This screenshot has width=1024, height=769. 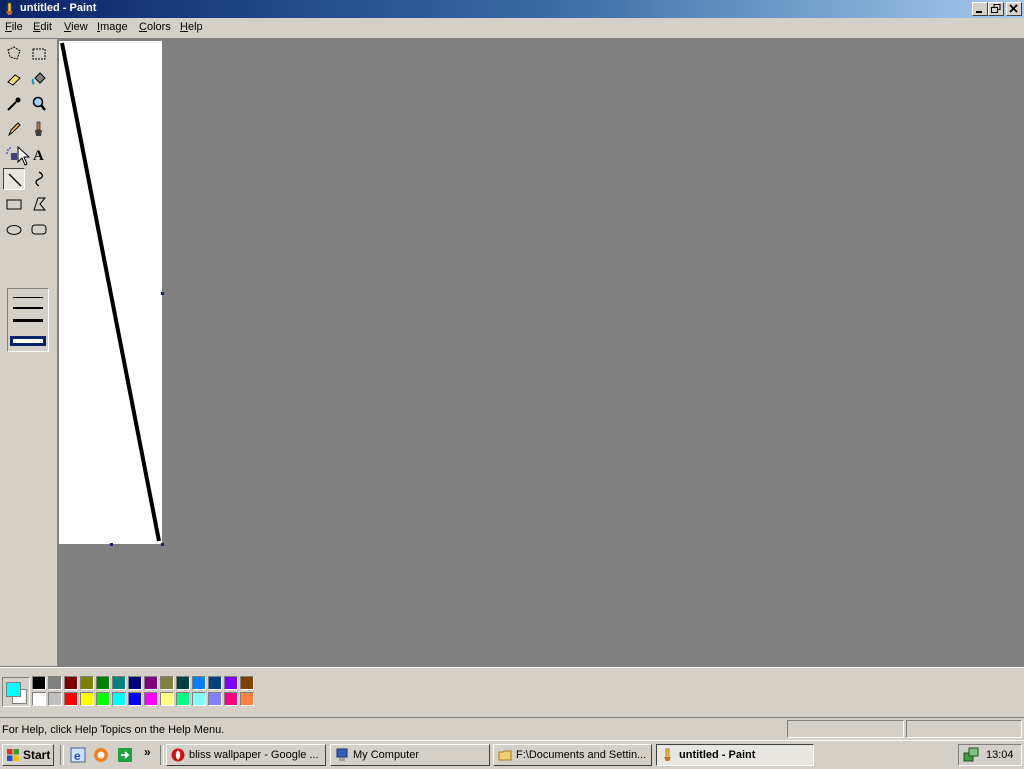 I want to click on foreground-color, so click(x=13, y=689).